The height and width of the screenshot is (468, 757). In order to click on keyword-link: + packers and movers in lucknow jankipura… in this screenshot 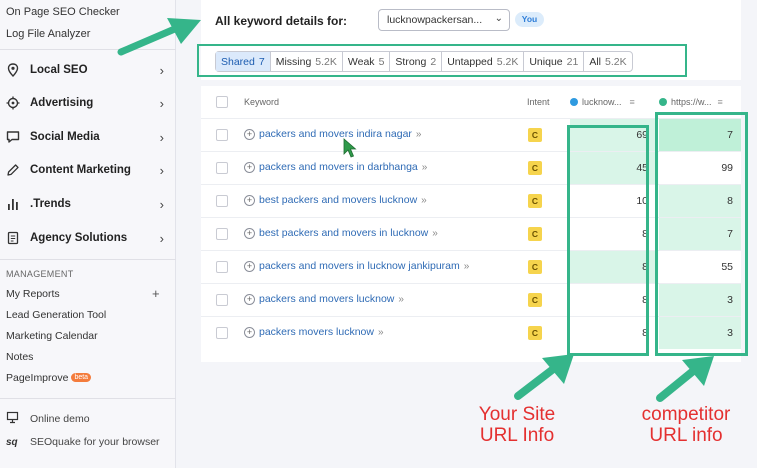, I will do `click(356, 266)`.